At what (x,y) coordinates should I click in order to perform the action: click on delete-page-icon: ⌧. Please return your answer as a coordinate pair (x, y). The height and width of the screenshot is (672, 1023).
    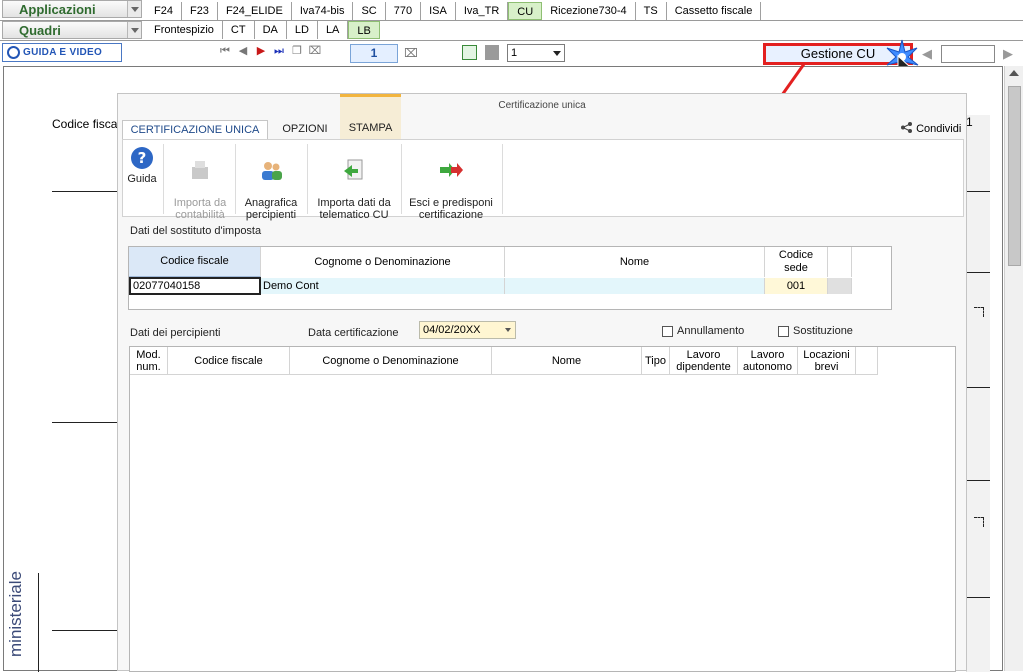
    Looking at the image, I should click on (315, 51).